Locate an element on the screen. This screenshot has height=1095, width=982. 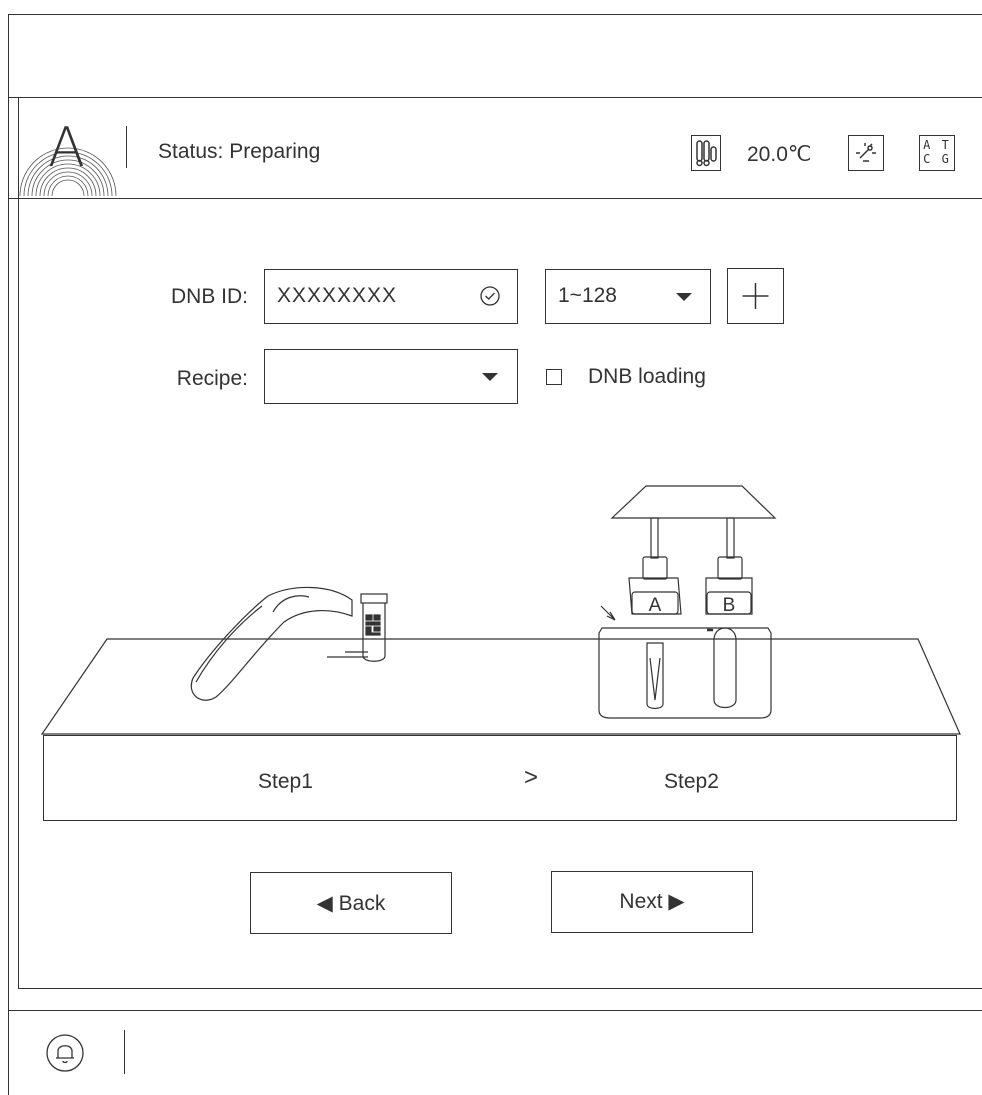
bench-top is located at coordinates (500, 686).